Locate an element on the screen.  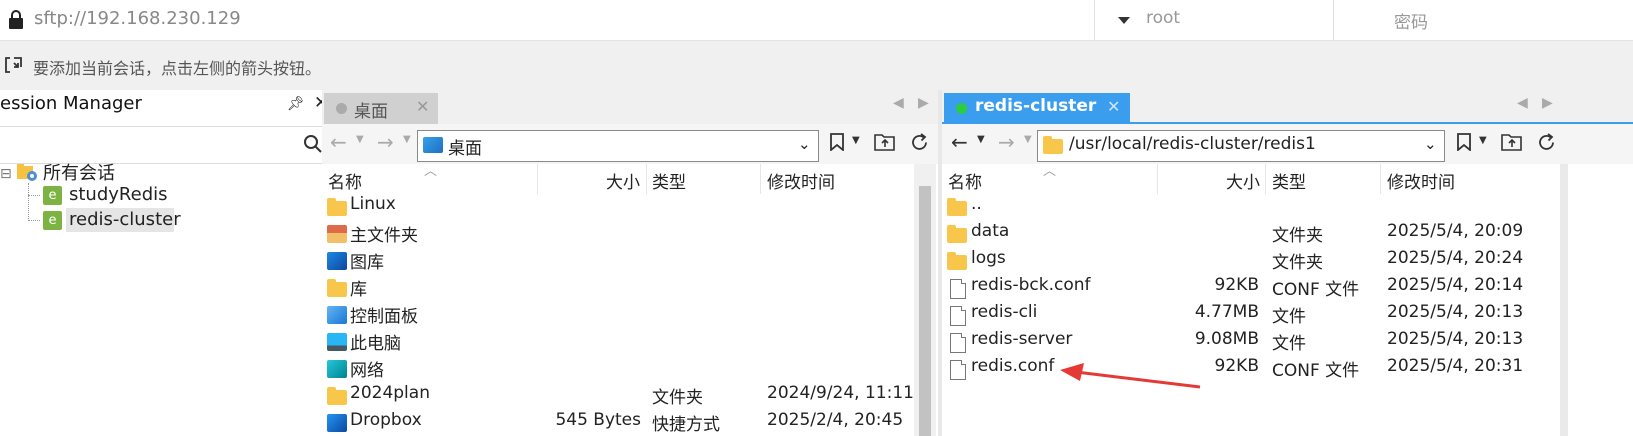
file-name: .. is located at coordinates (976, 204).